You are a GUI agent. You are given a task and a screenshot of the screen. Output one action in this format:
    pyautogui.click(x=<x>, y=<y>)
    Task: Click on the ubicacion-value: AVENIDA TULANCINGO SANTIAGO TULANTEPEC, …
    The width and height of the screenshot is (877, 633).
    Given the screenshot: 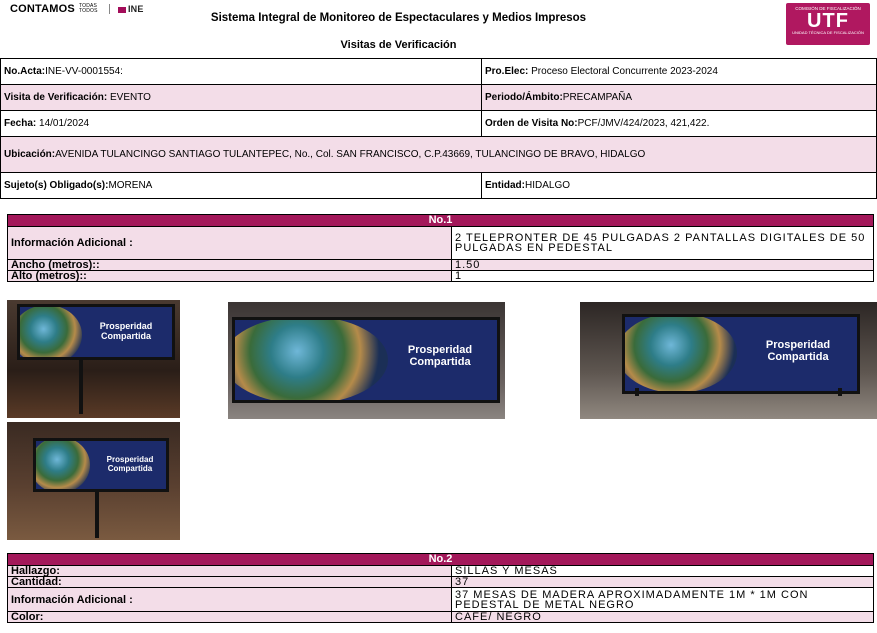 What is the action you would take?
    pyautogui.click(x=350, y=154)
    